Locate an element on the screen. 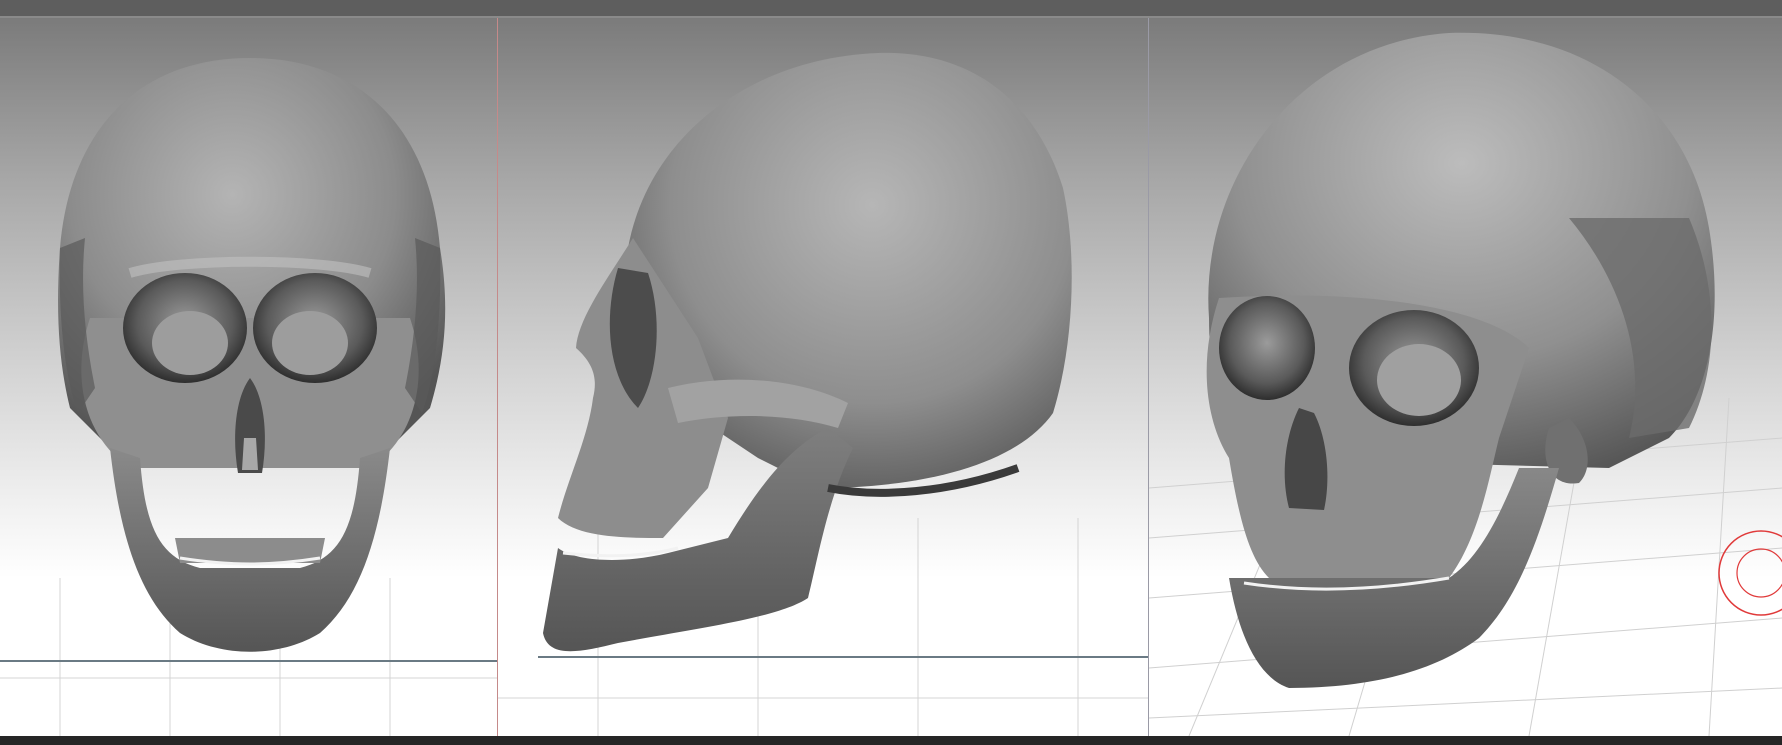 This screenshot has width=1782, height=745. left-orbit is located at coordinates (1267, 348).